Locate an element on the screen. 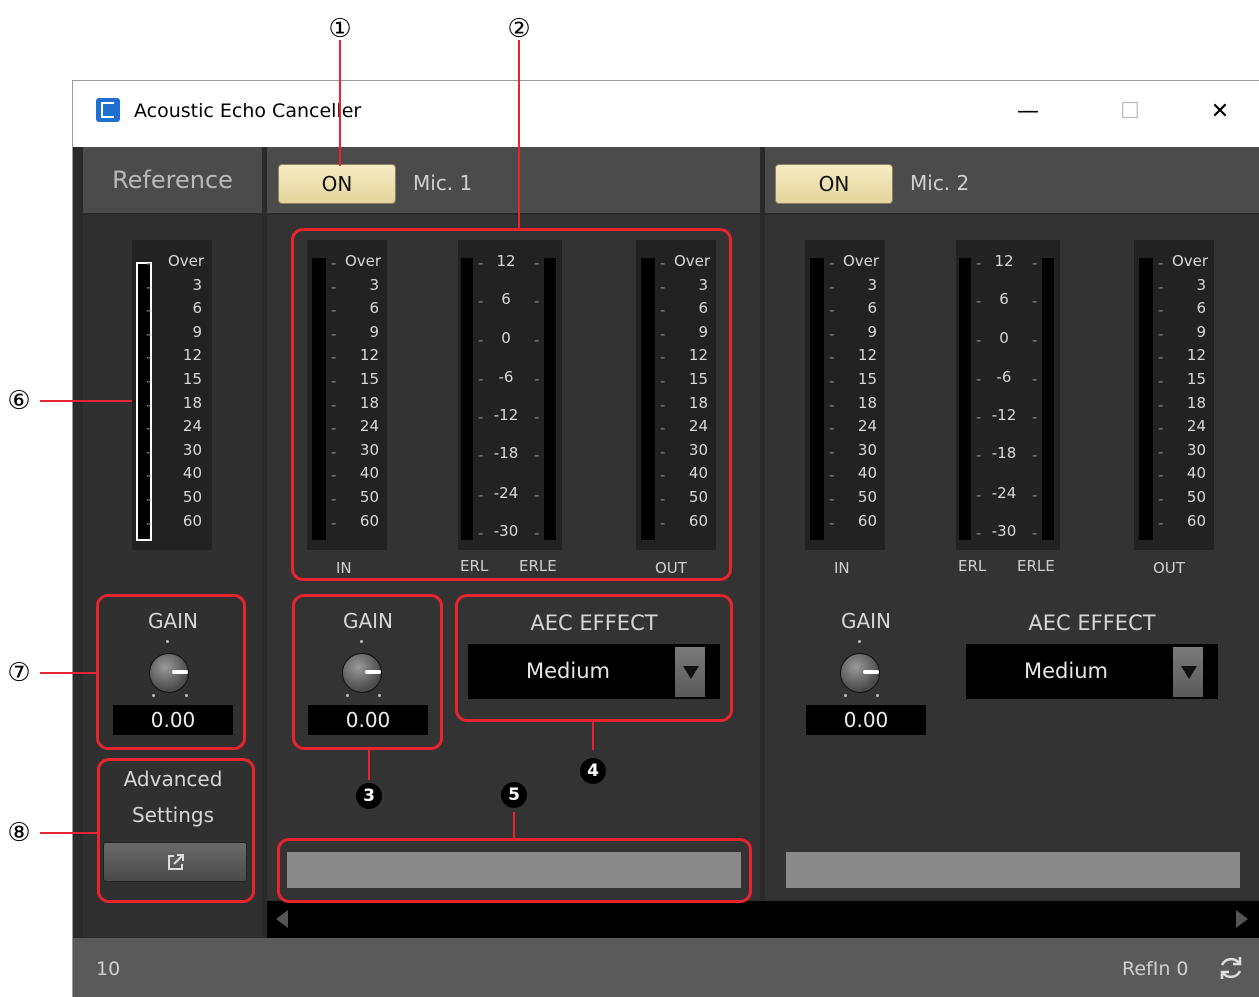 The height and width of the screenshot is (997, 1259). callout-number-7: ⑦ is located at coordinates (19, 673).